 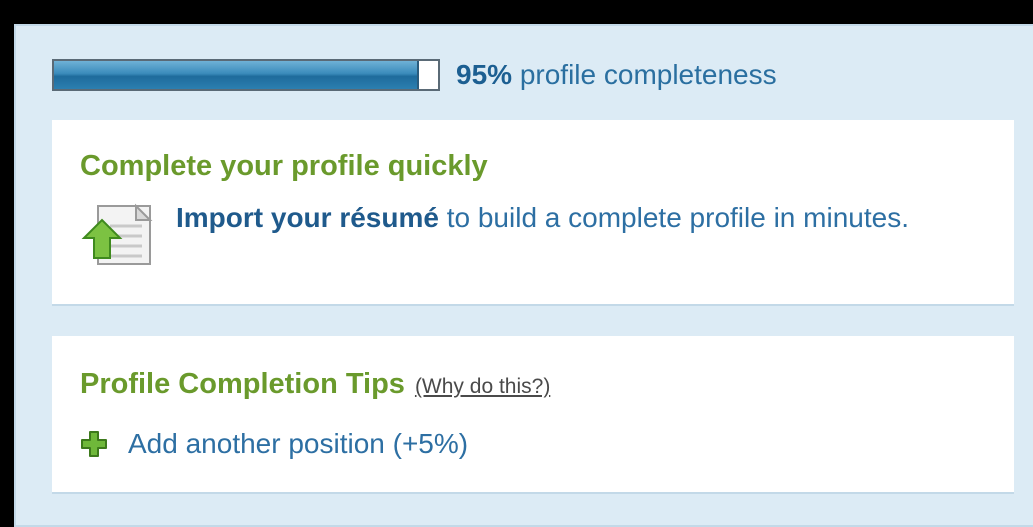 I want to click on tip-item: Add another position (+5%), so click(x=274, y=444).